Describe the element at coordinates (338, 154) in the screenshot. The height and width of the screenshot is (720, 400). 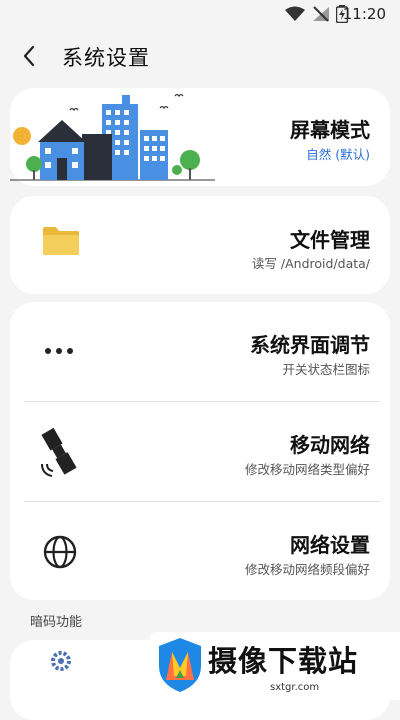
I see `screen-mode-value: 自然 (默认)` at that location.